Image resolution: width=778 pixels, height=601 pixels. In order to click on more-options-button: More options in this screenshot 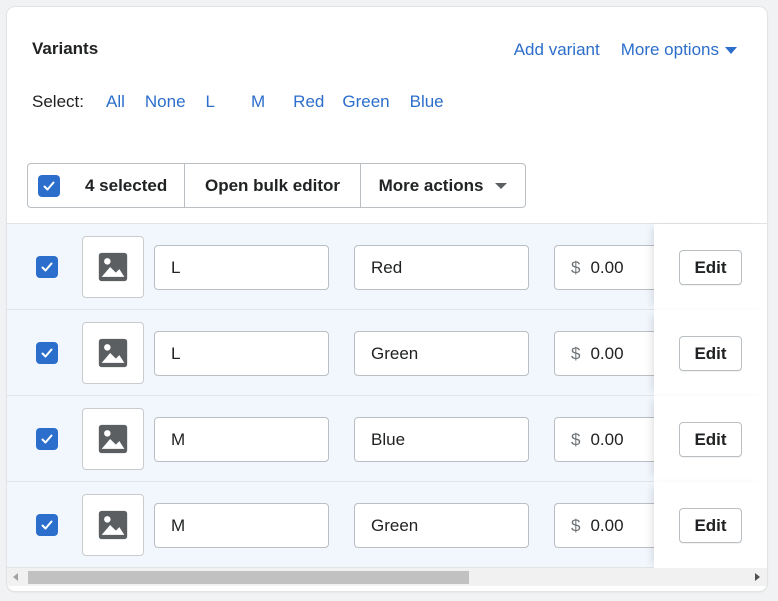, I will do `click(679, 50)`.